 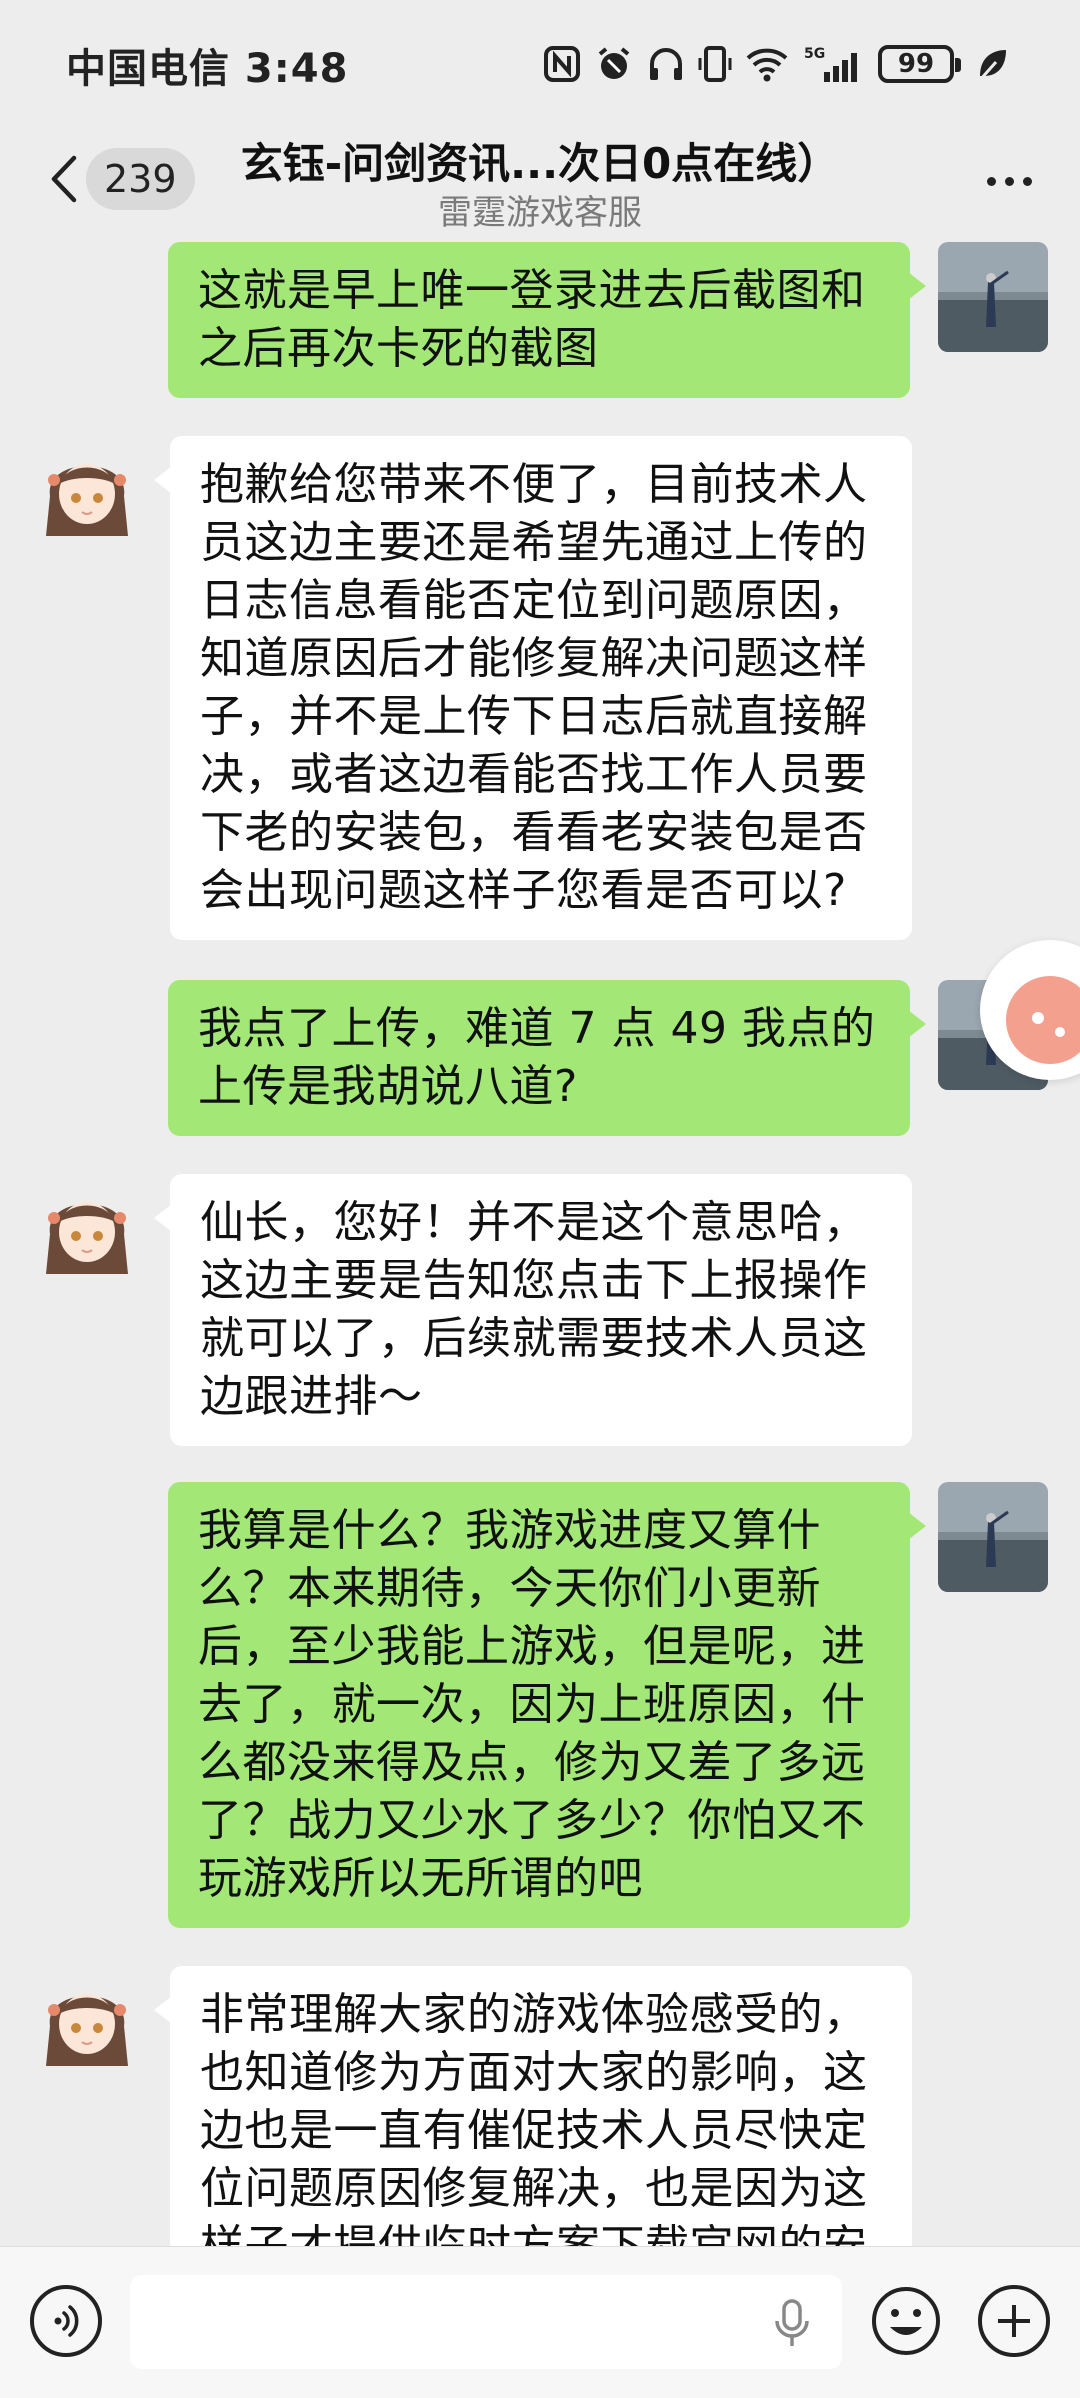 I want to click on carrier-time: 中国电信 3:48, so click(x=207, y=69).